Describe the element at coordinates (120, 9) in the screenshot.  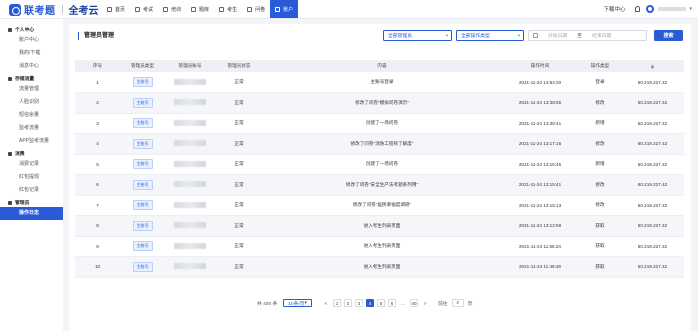
I see `nav-item-label: 首页` at that location.